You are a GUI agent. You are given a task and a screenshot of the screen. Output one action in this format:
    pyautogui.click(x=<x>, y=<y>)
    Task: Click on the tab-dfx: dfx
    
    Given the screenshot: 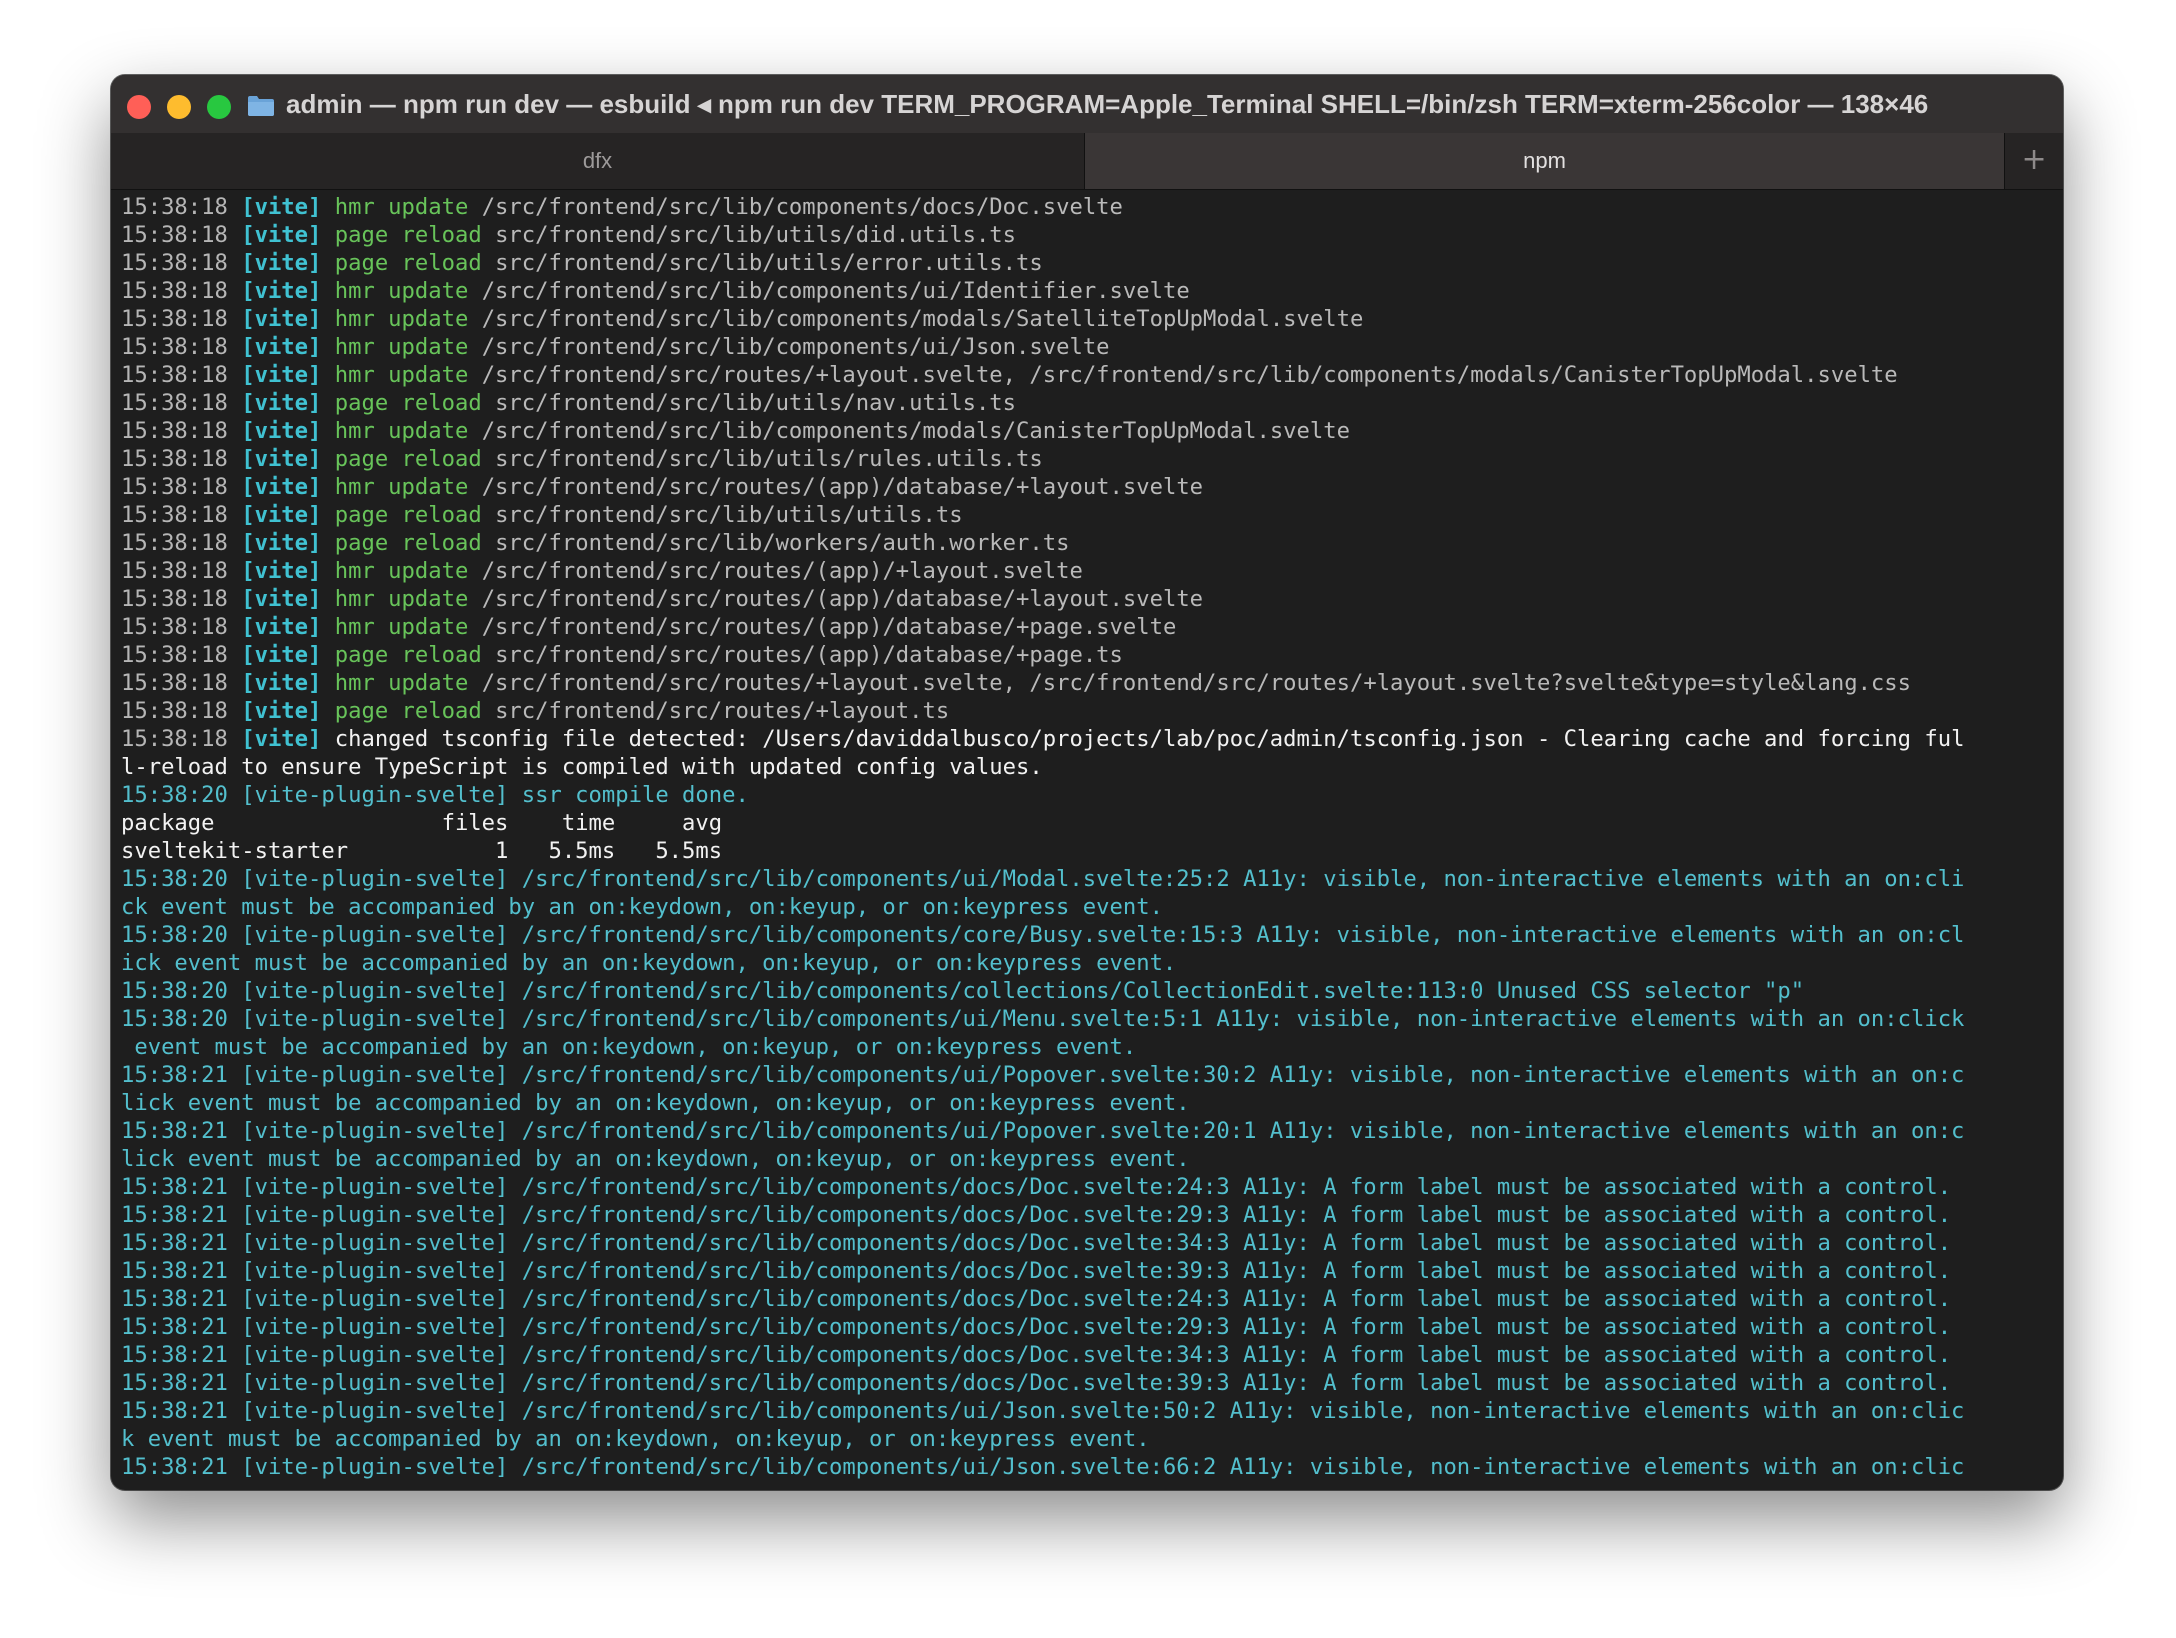 What is the action you would take?
    pyautogui.click(x=598, y=161)
    